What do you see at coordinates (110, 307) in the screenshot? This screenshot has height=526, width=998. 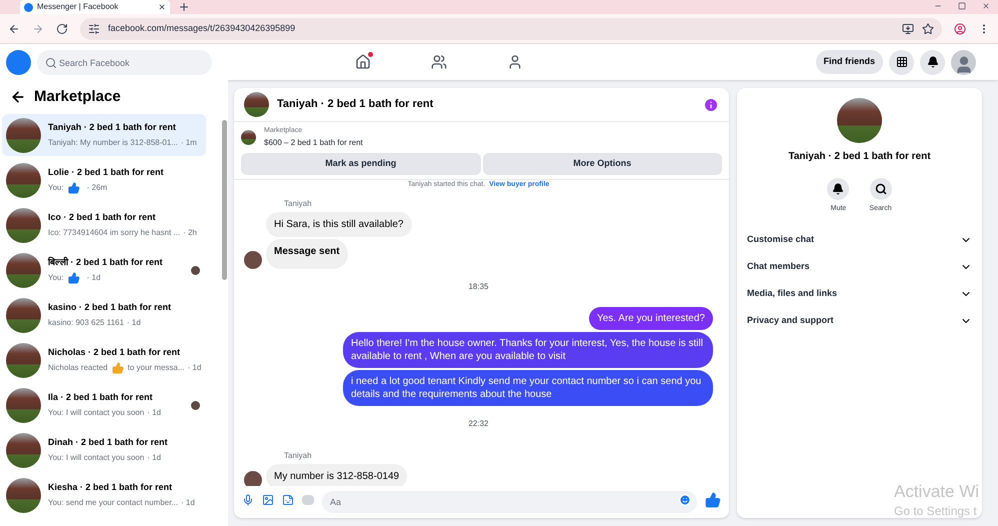 I see `conversation-title: kasino · 2 bed 1 bath for rent` at bounding box center [110, 307].